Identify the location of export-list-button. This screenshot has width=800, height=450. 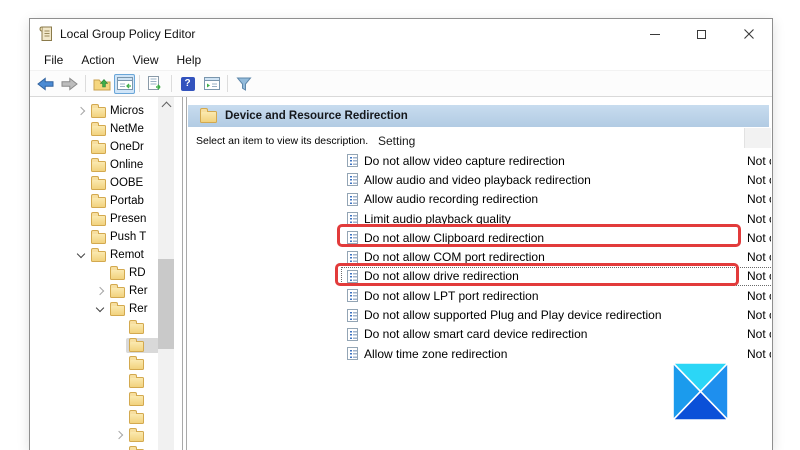
(155, 84).